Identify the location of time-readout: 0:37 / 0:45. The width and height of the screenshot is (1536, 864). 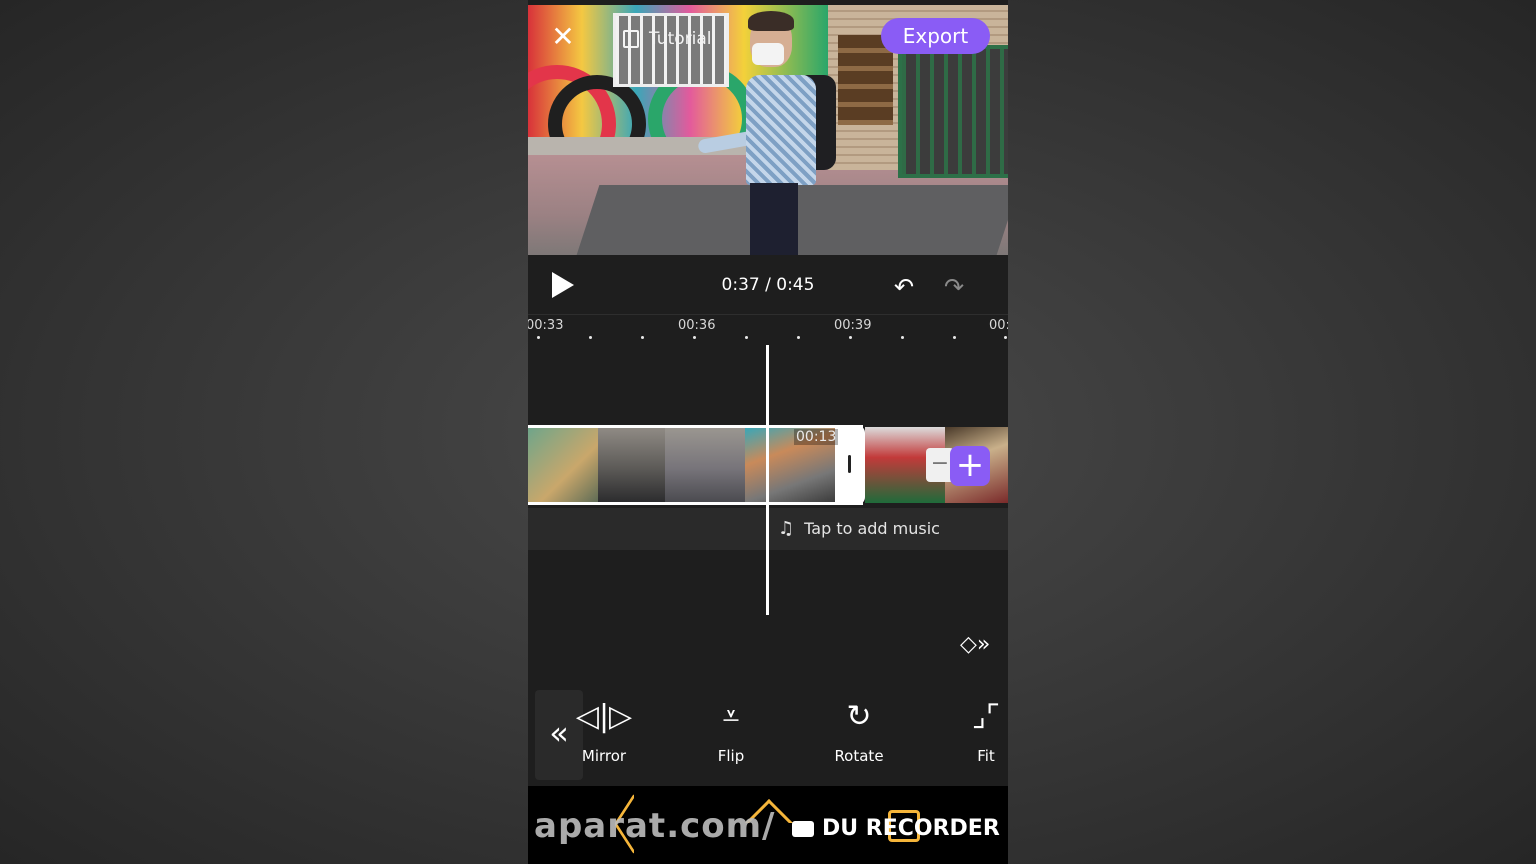
(768, 285).